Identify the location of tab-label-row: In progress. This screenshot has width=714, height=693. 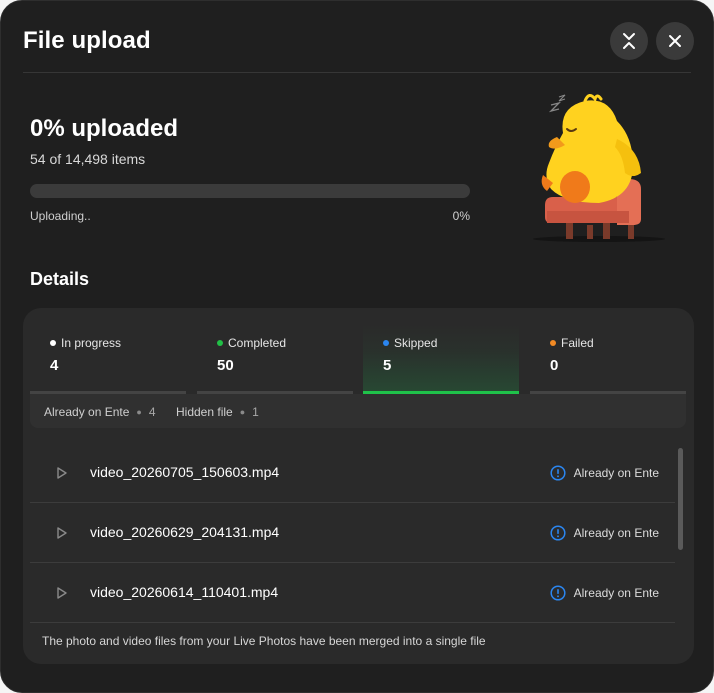
(85, 343).